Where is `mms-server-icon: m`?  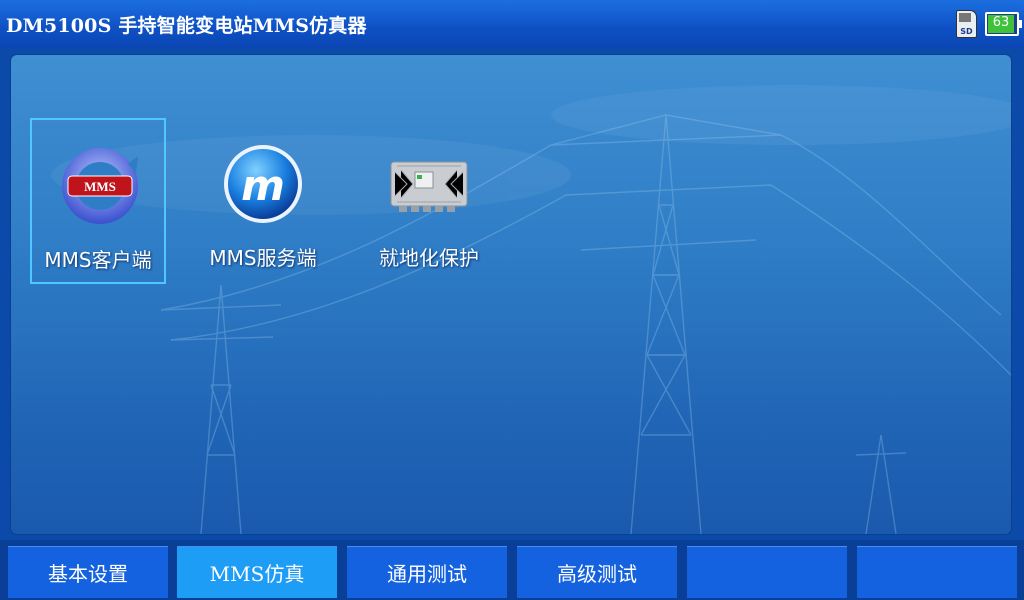
mms-server-icon: m is located at coordinates (263, 184).